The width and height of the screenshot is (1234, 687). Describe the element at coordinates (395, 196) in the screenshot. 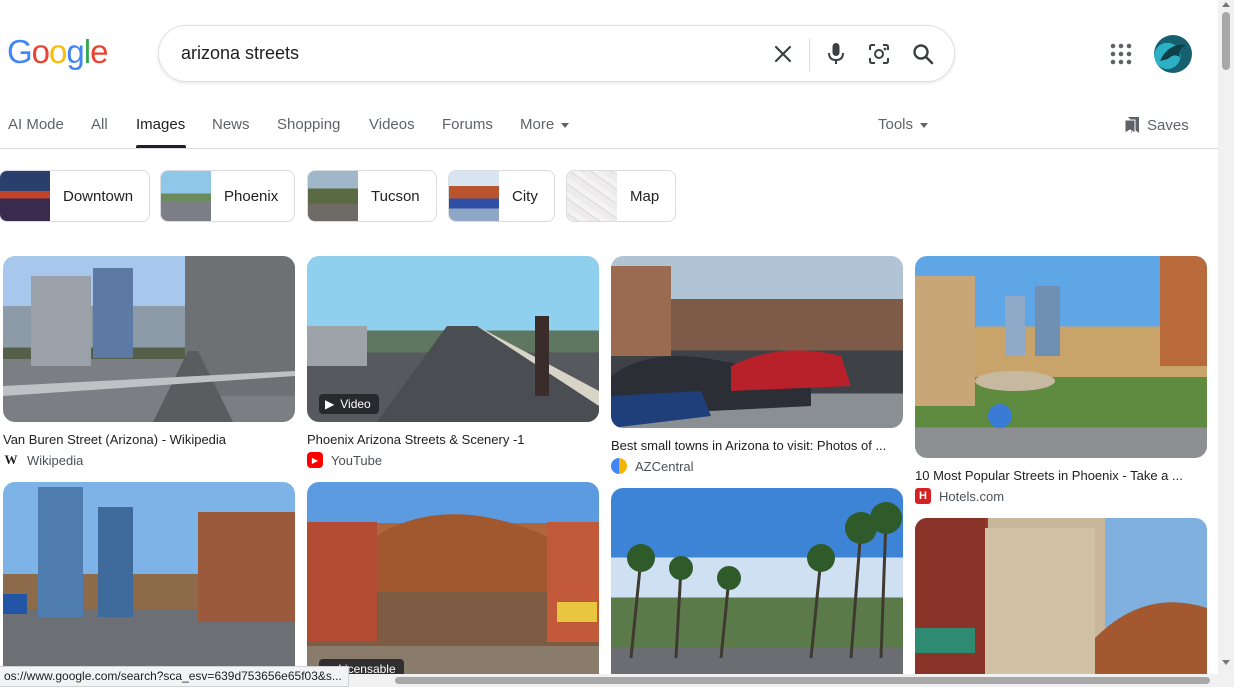

I see `chip-label: Tucson` at that location.